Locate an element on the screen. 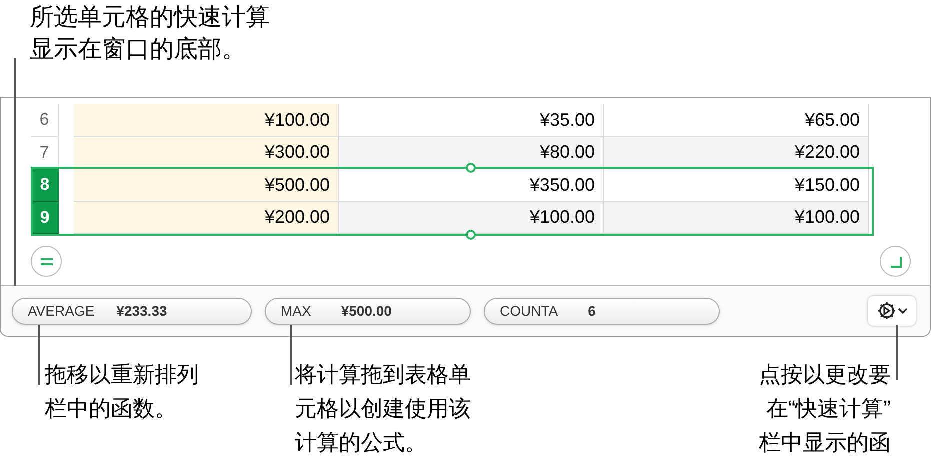  table-cell: ¥300.00 is located at coordinates (206, 152).